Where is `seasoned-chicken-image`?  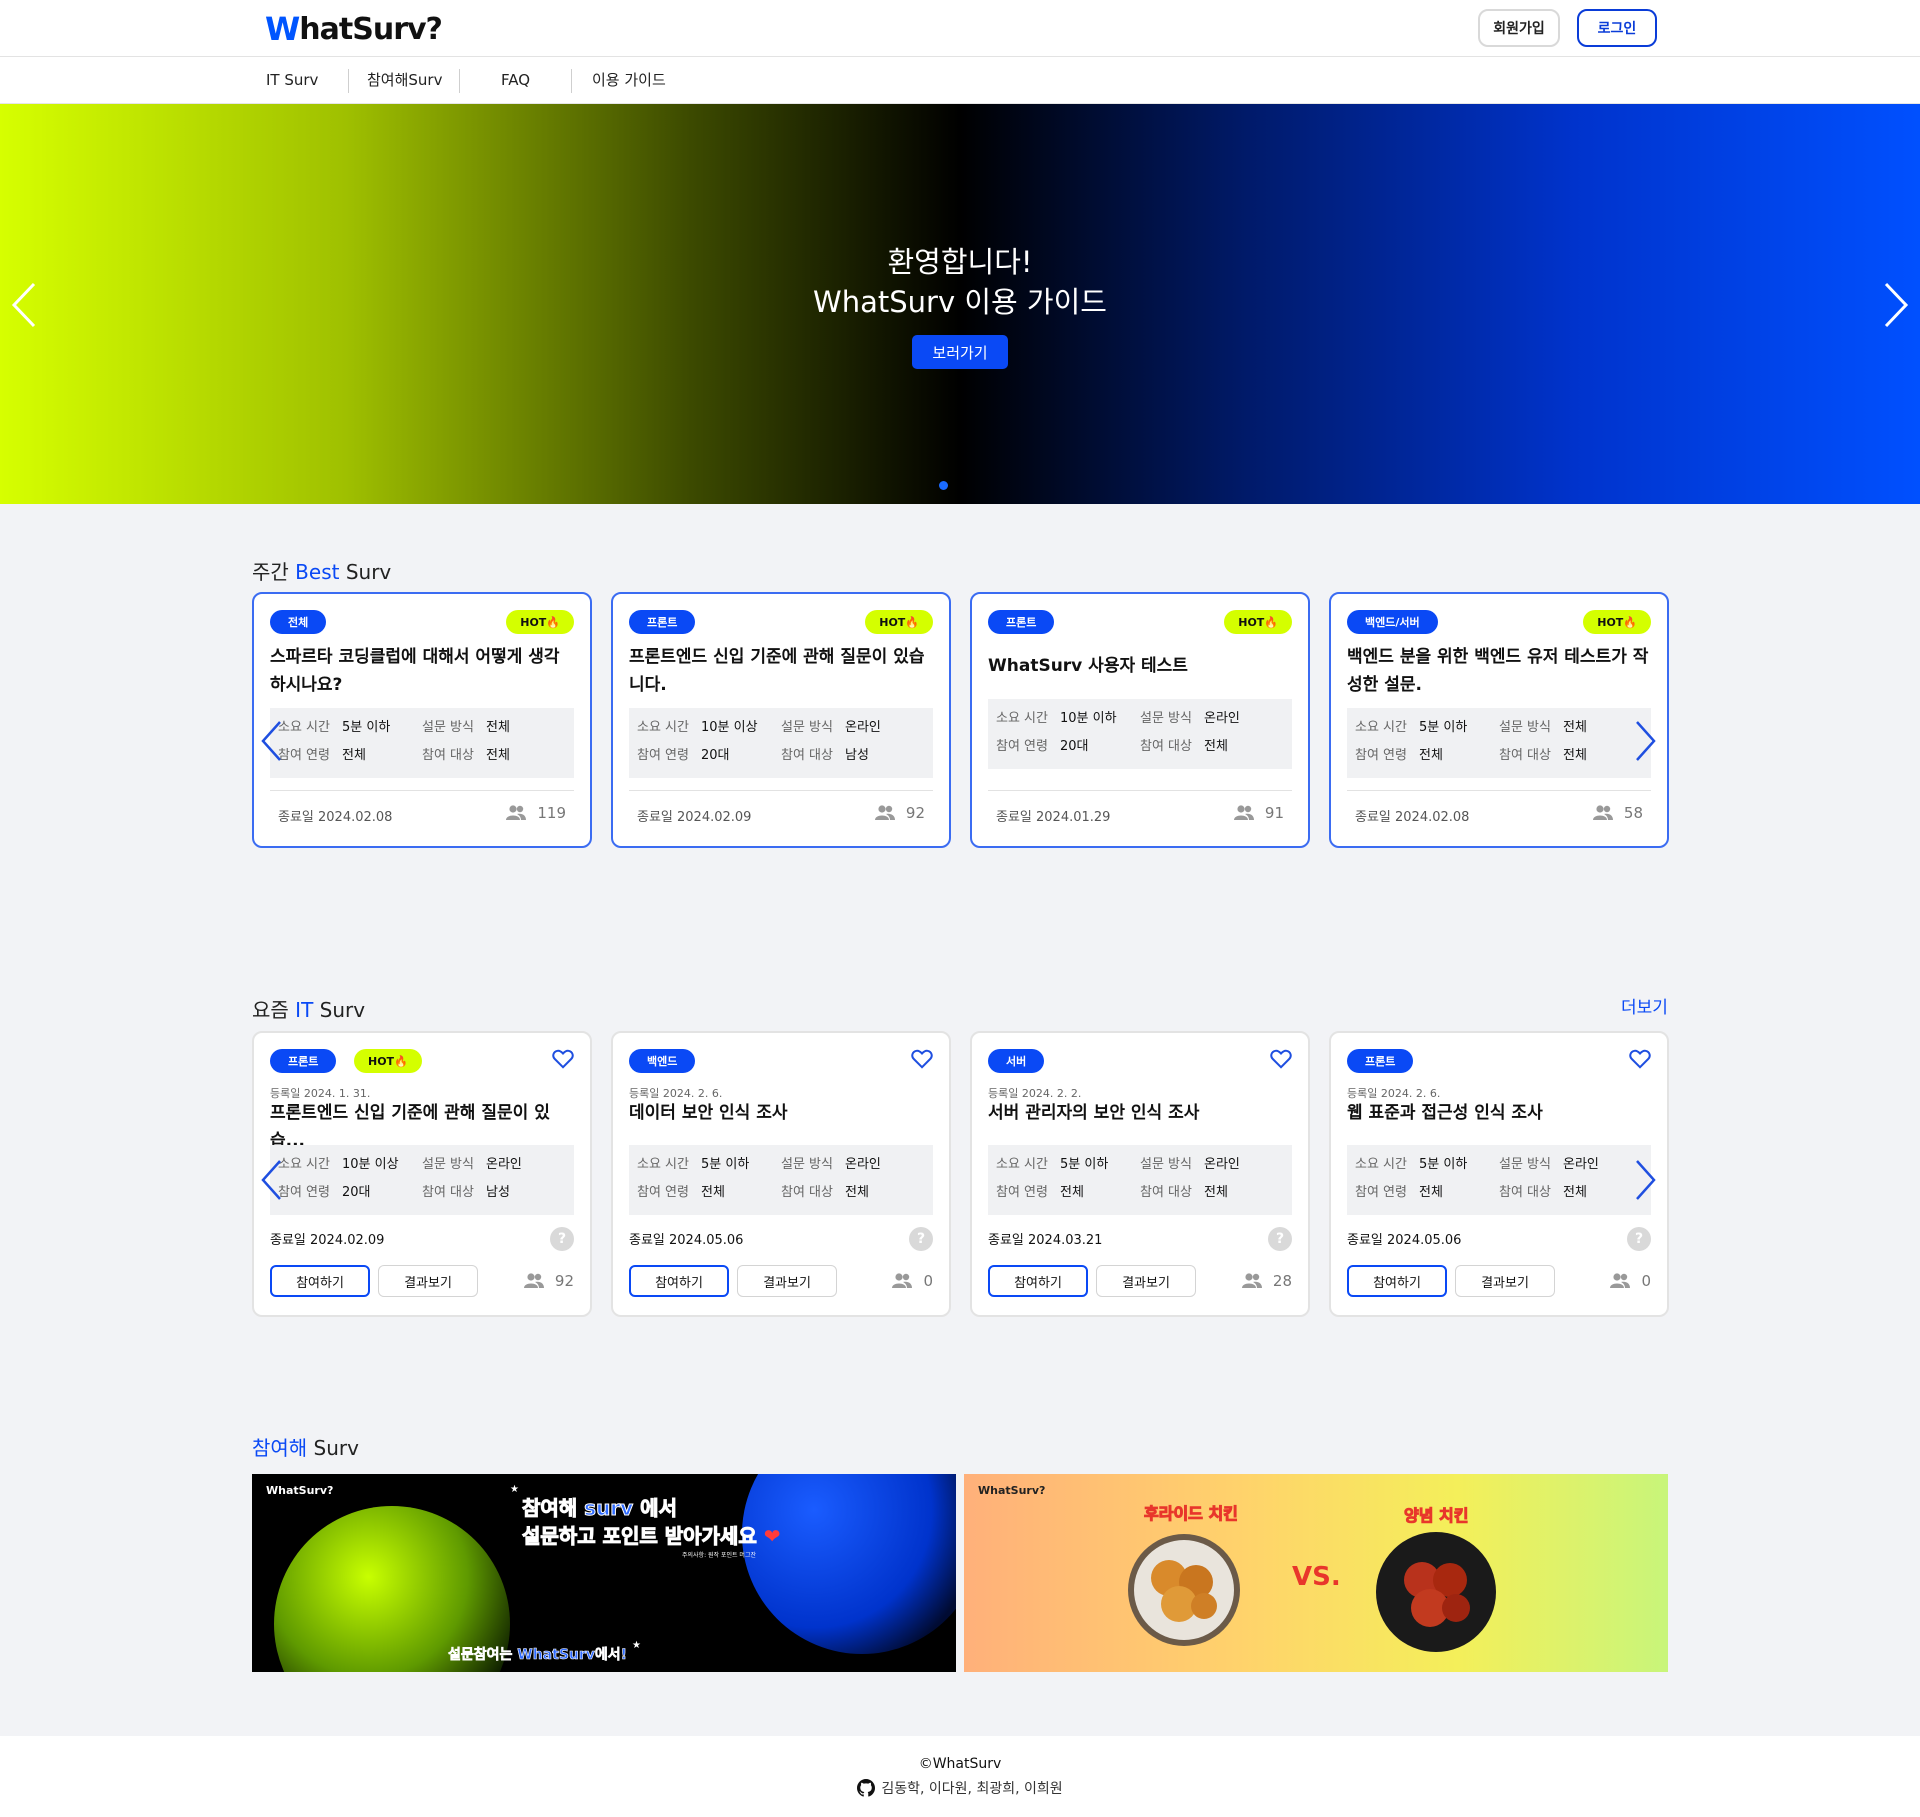 seasoned-chicken-image is located at coordinates (1436, 1592).